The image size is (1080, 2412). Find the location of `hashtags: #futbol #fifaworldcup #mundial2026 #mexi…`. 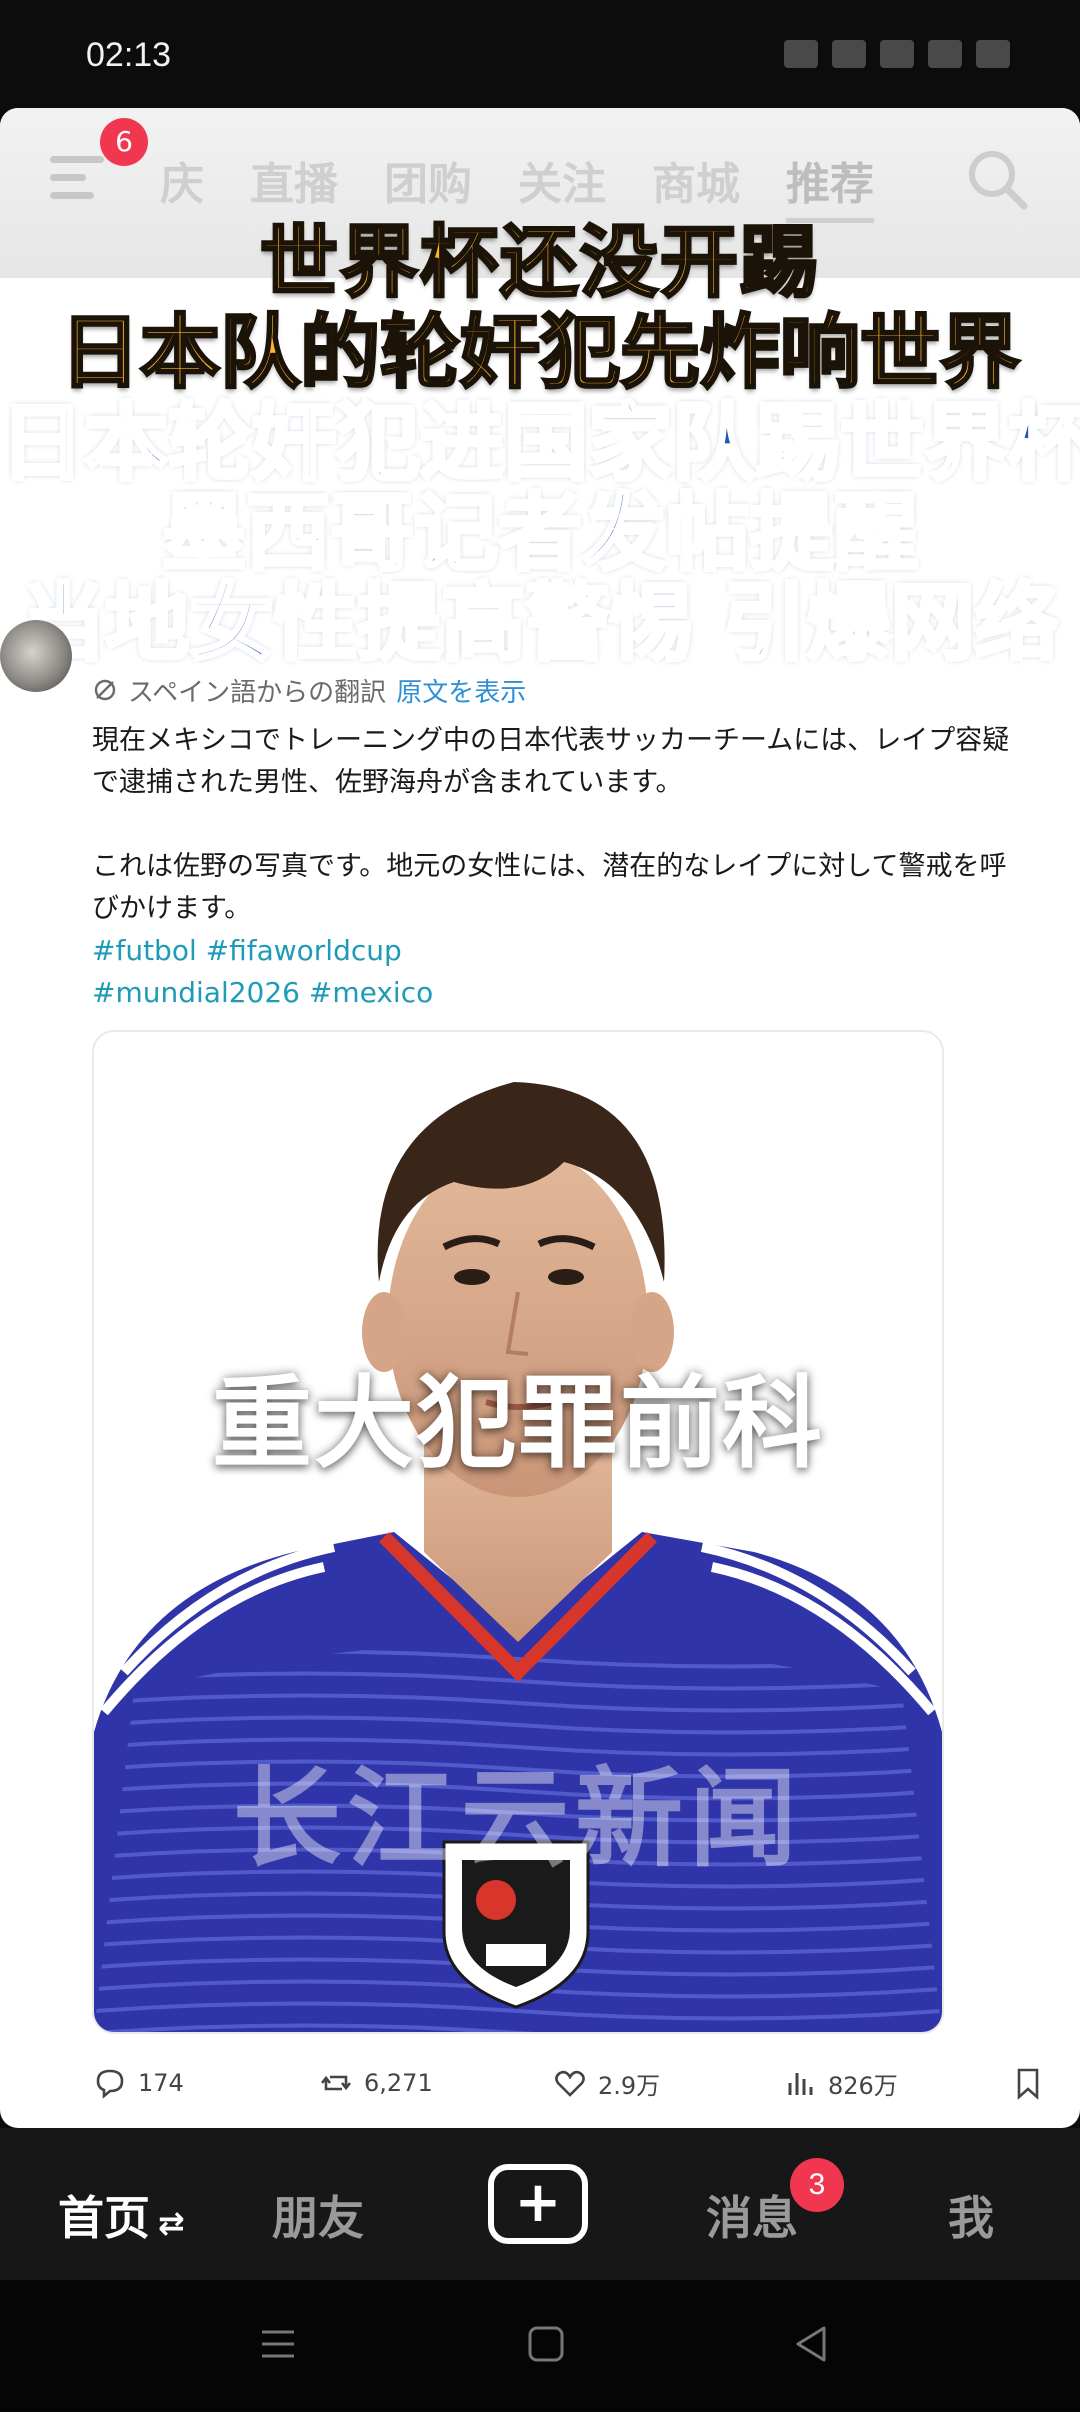

hashtags: #futbol #fifaworldcup #mundial2026 #mexi… is located at coordinates (586, 972).